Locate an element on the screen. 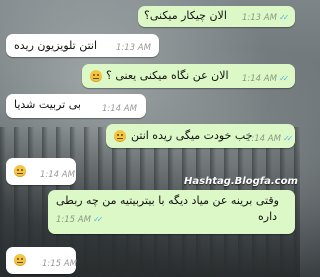  message-text: خب خودت میگی ریده انتن is located at coordinates (192, 135).